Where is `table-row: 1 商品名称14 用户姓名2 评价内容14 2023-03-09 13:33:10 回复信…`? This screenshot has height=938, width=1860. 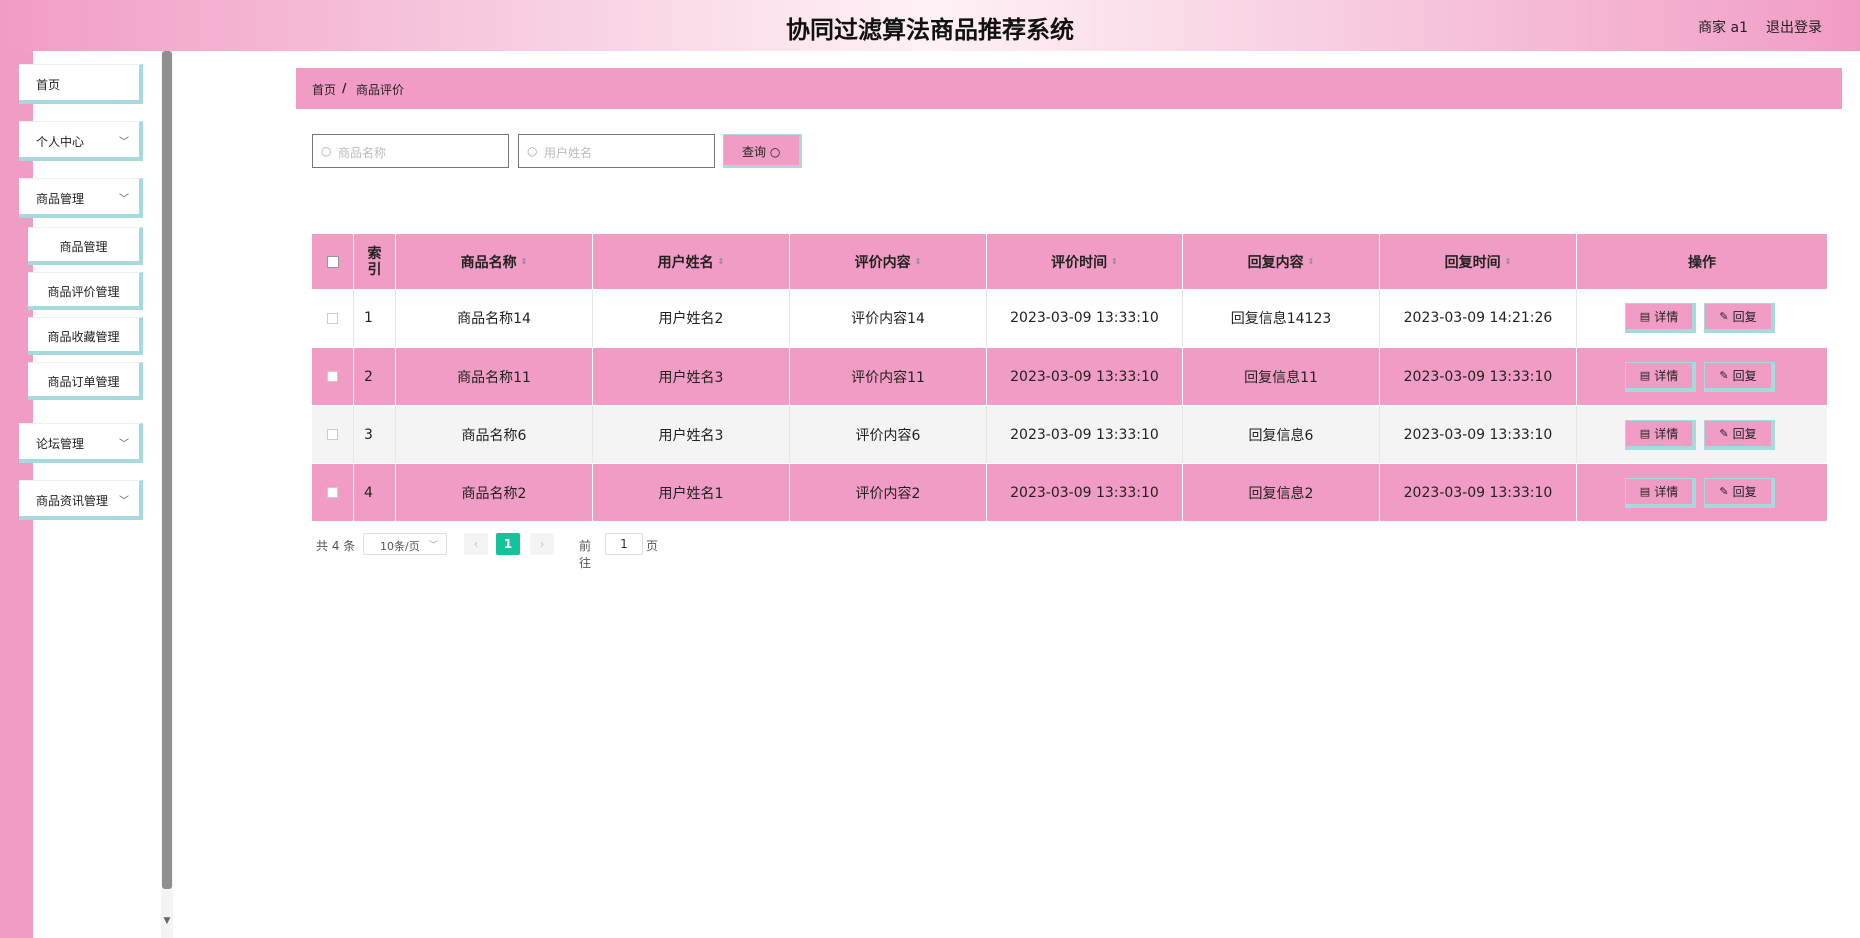
table-row: 1 商品名称14 用户姓名2 评价内容14 2023-03-09 13:33:10 回复信… is located at coordinates (1069, 318).